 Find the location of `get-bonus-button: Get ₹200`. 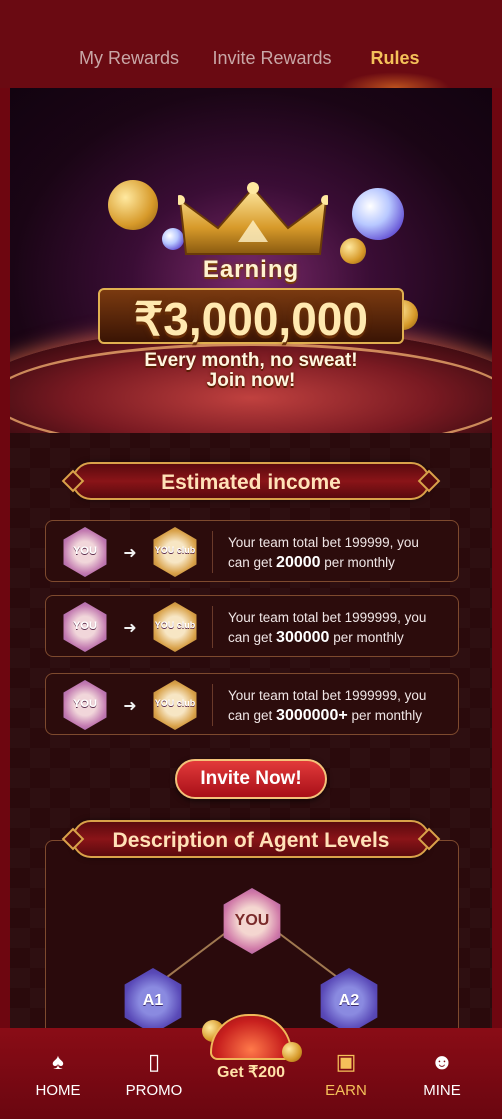

get-bonus-button: Get ₹200 is located at coordinates (251, 1042).